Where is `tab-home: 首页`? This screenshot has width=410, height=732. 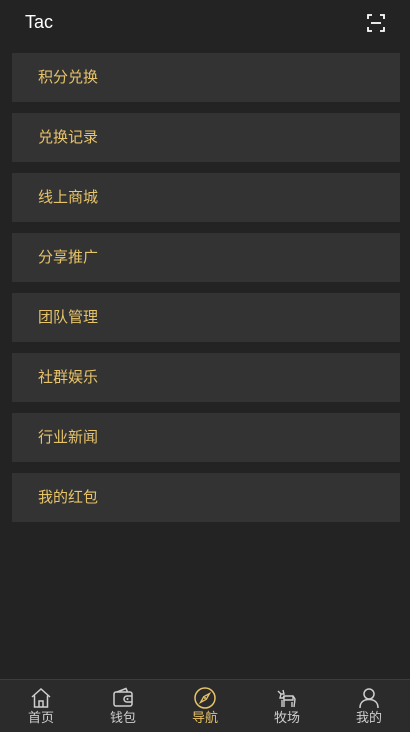
tab-home: 首页 is located at coordinates (41, 706).